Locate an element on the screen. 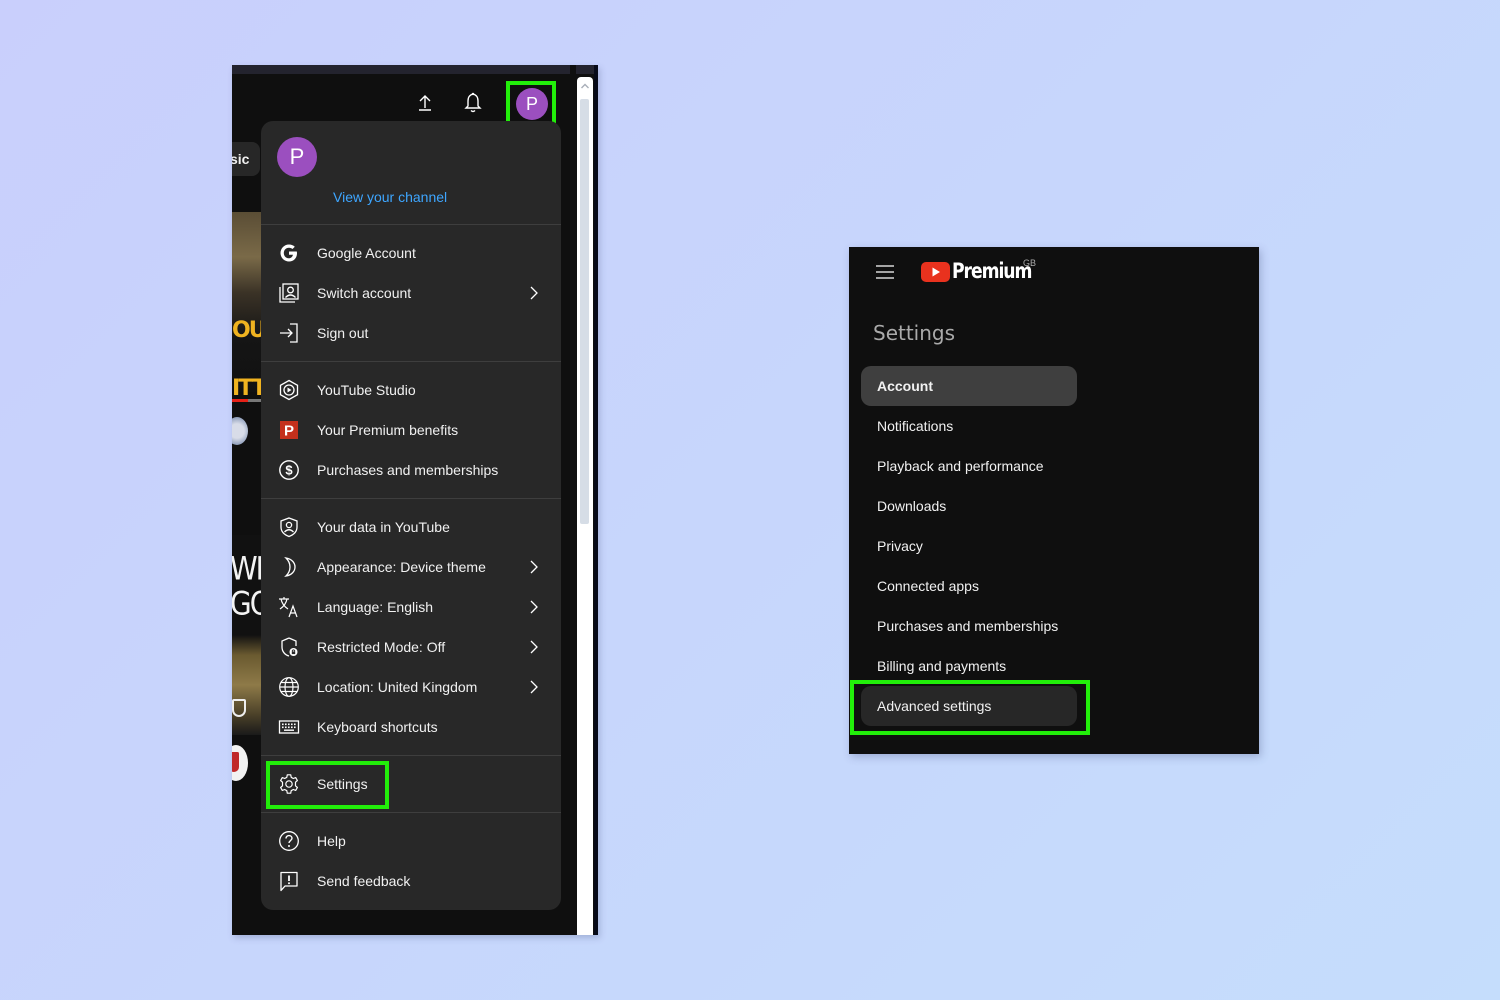  sign-out-icon is located at coordinates (289, 333).